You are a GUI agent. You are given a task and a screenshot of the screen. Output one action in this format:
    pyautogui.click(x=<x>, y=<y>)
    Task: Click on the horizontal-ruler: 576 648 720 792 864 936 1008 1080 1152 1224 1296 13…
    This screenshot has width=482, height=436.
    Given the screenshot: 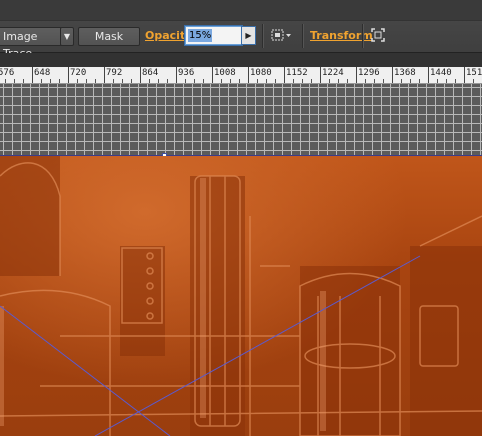 What is the action you would take?
    pyautogui.click(x=241, y=75)
    